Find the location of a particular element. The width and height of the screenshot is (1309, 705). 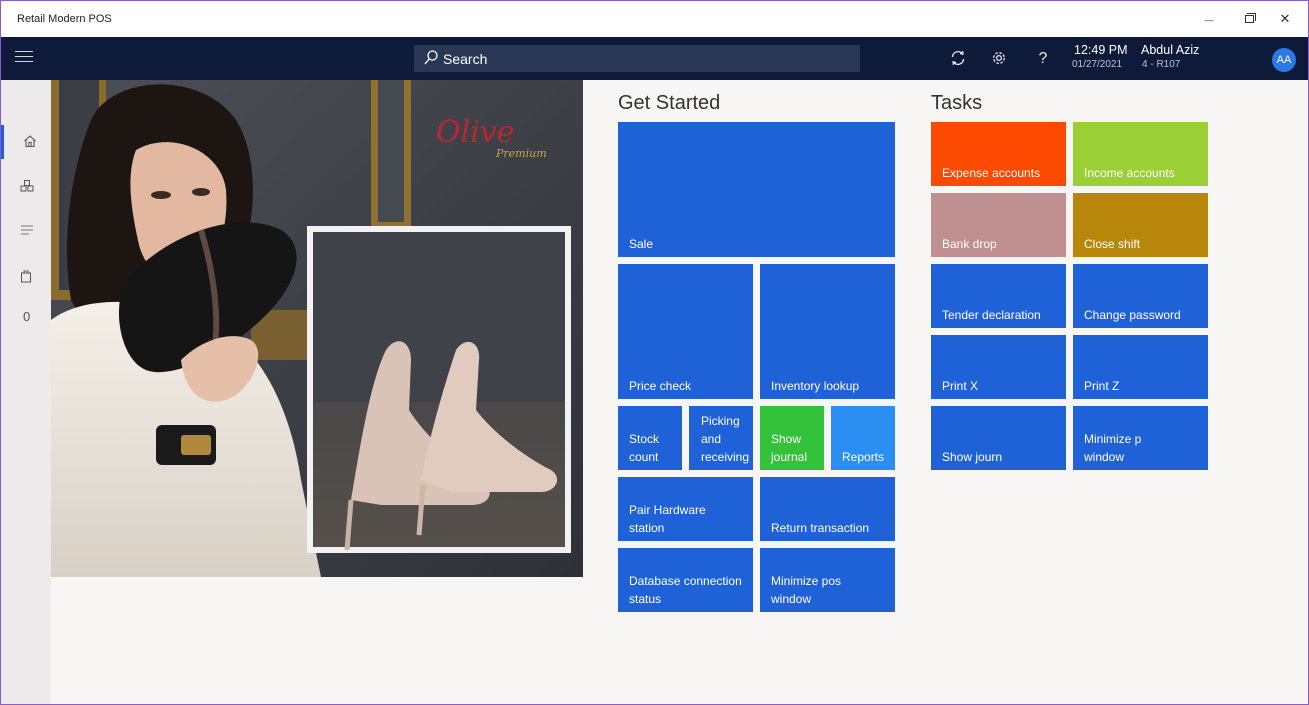

tile-label: Pair Hardware station is located at coordinates (667, 519).